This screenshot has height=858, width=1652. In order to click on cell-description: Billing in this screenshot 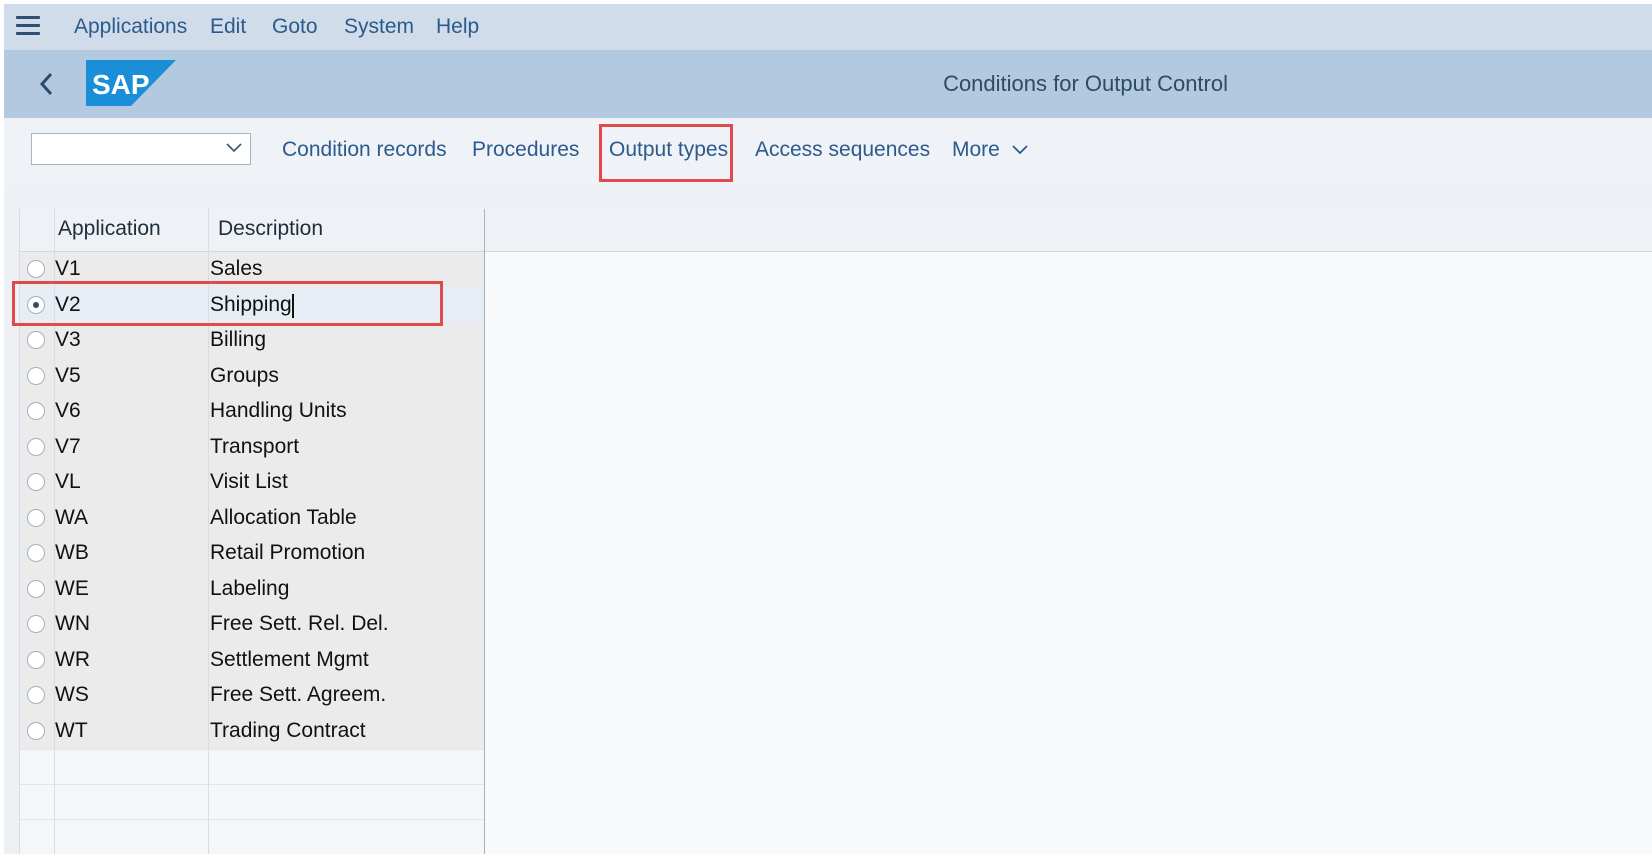, I will do `click(238, 339)`.